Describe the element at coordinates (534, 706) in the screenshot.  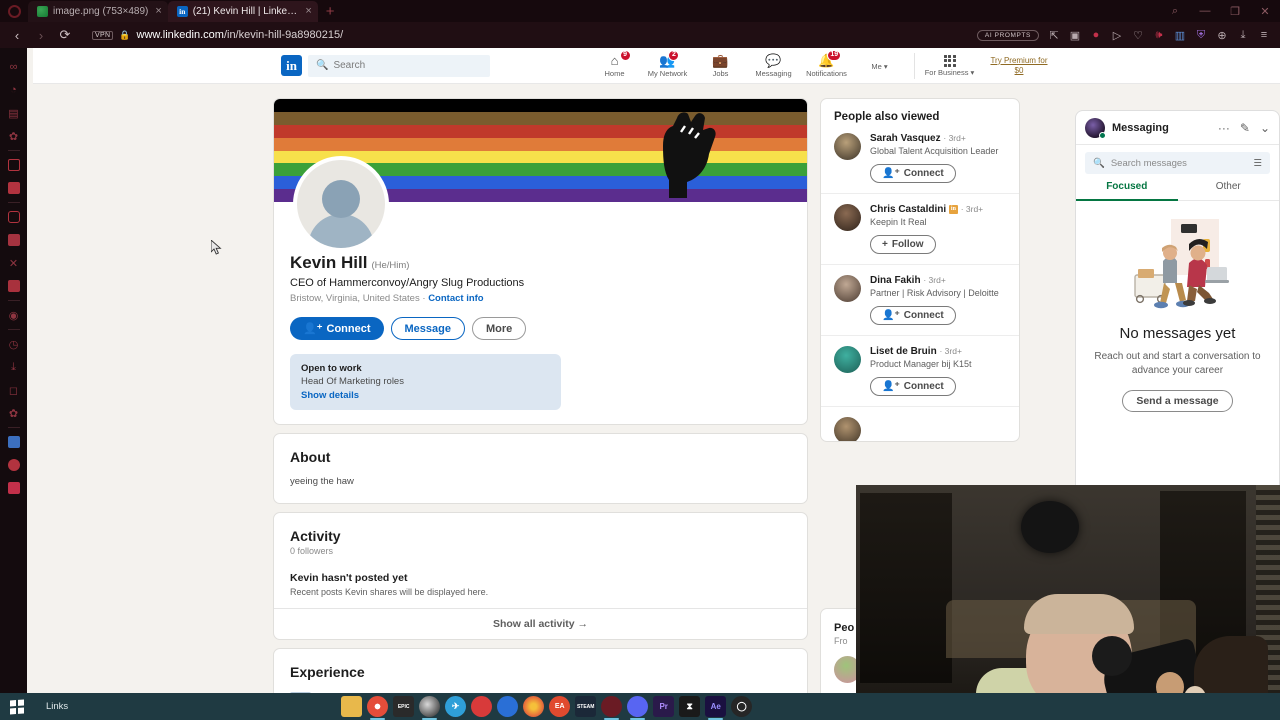
I see `firefox-icon` at that location.